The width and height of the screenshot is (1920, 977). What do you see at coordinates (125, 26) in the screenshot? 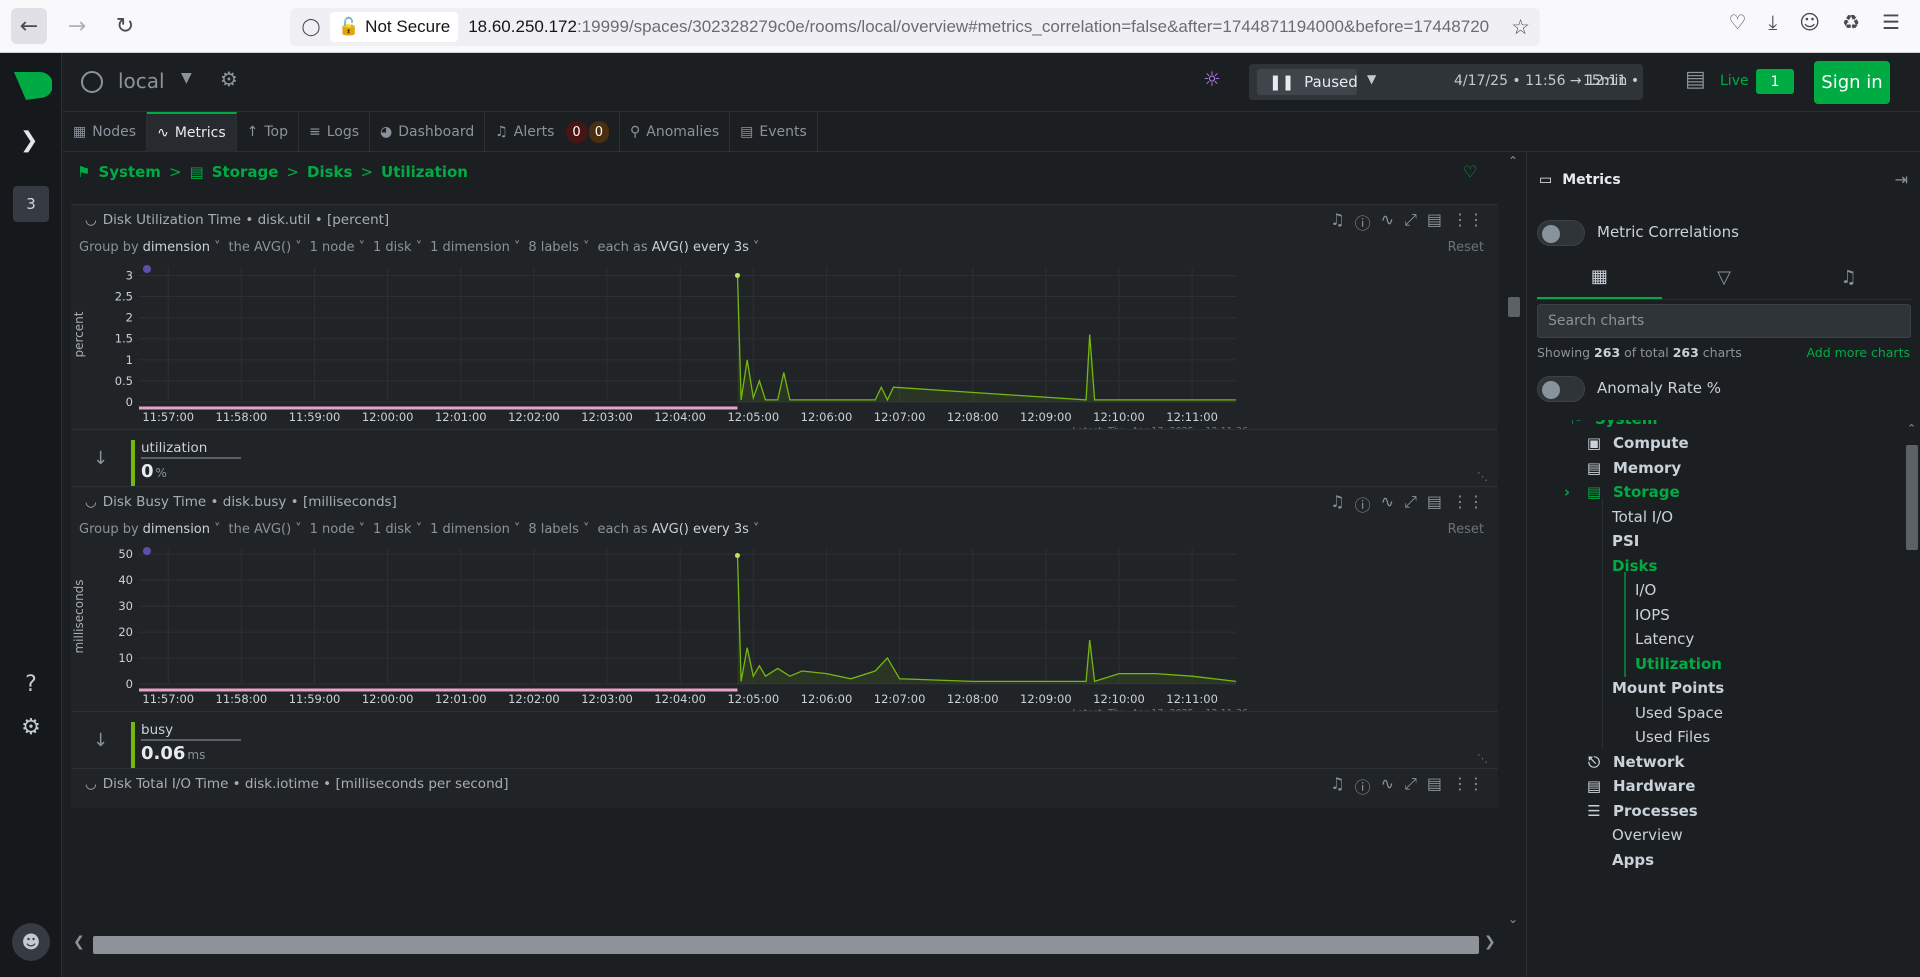
I see `reload-icon: ↻` at bounding box center [125, 26].